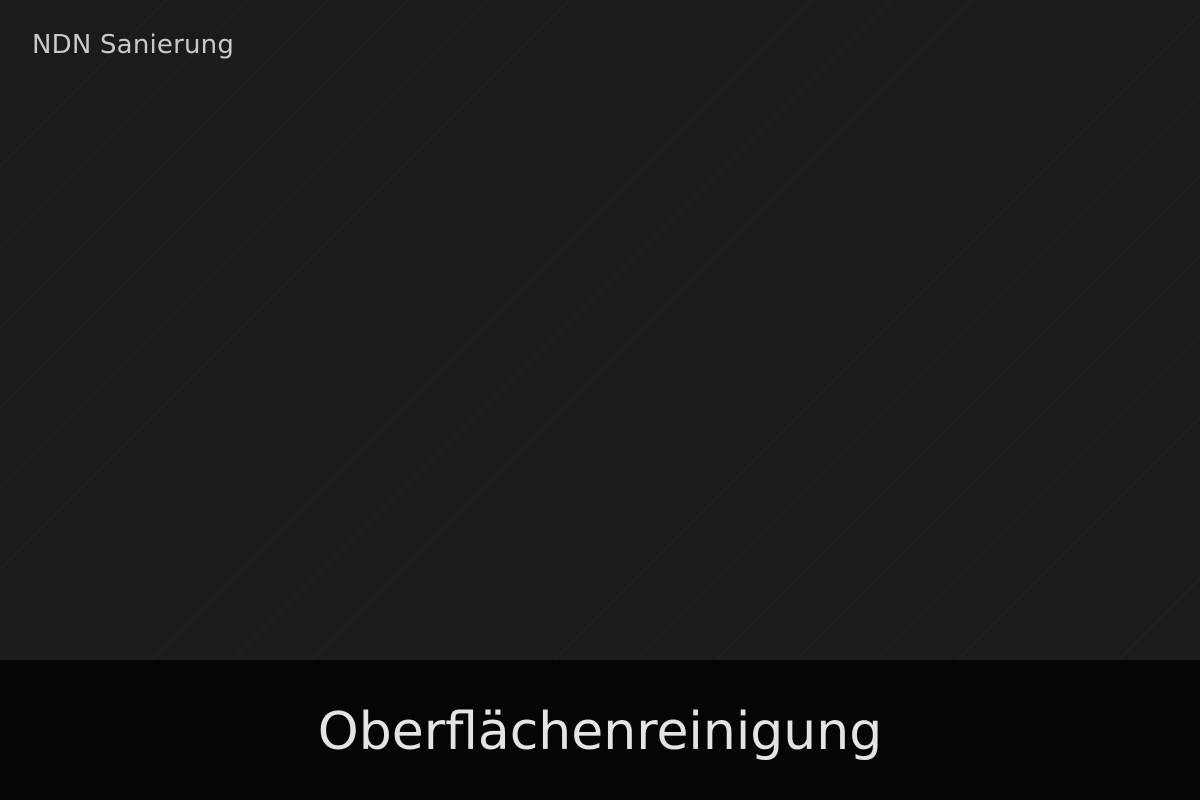 This screenshot has height=800, width=1200. I want to click on caption-title: Oberflächenreinigung, so click(600, 732).